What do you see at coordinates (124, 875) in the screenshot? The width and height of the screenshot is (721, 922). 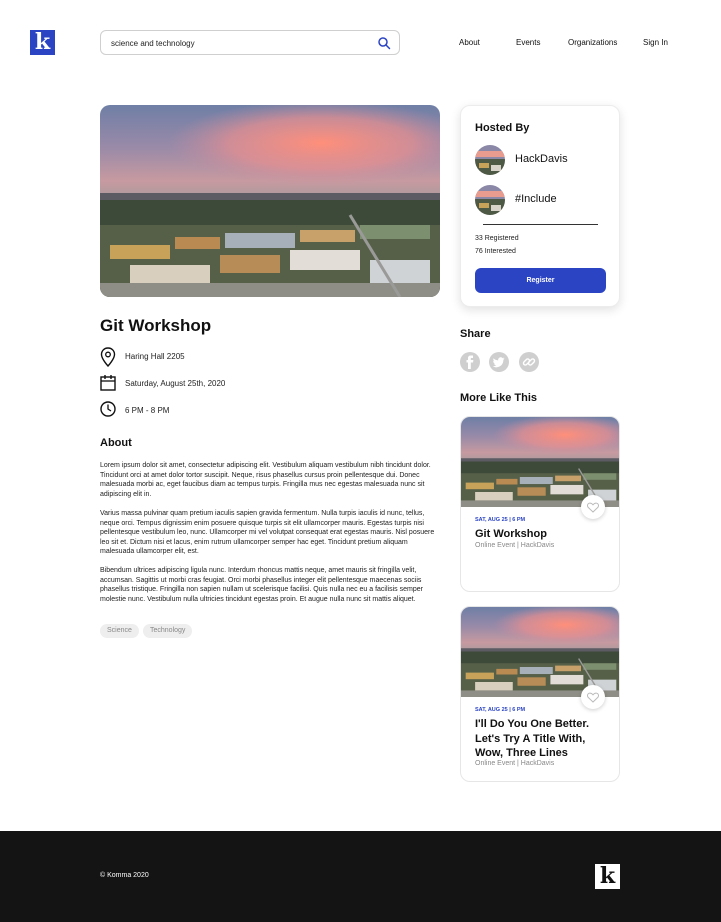 I see `footer-copyright: © Komma 2020` at bounding box center [124, 875].